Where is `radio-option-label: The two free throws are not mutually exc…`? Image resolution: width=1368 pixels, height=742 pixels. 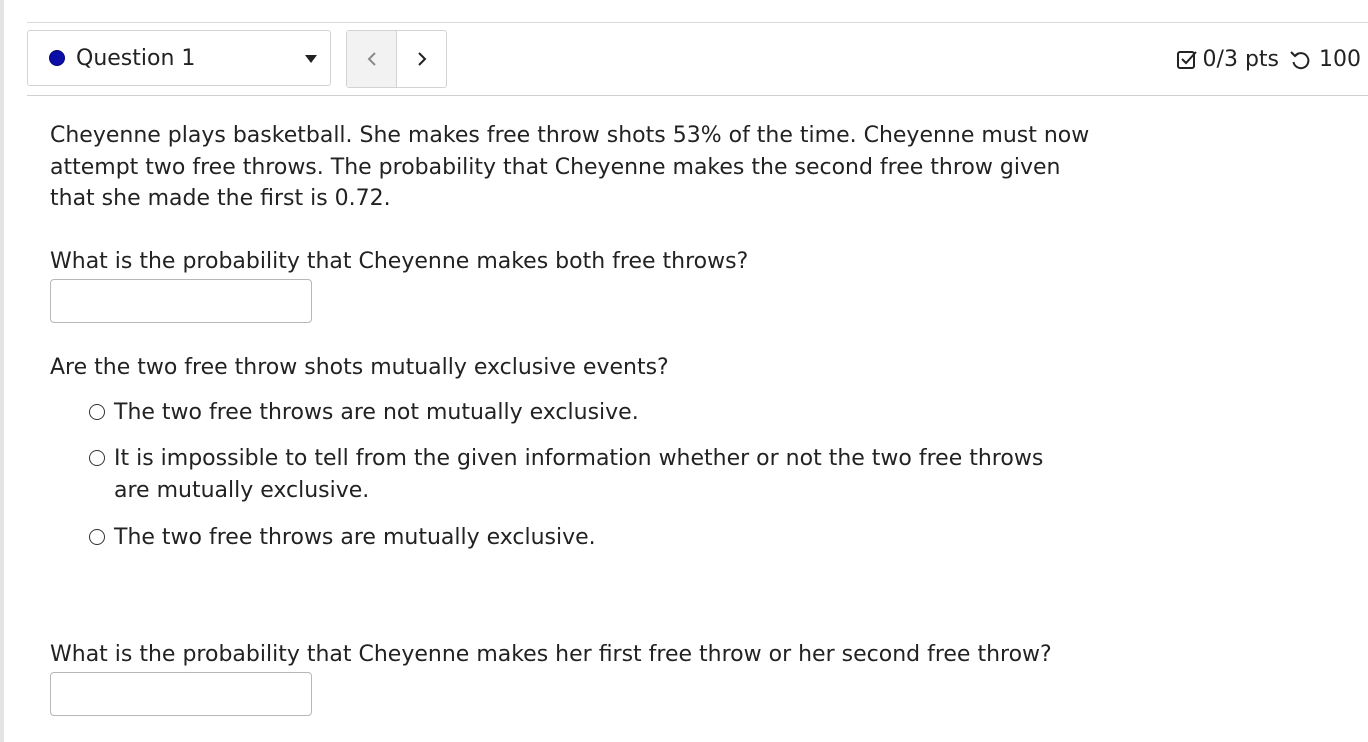
radio-option-label: The two free throws are not mutually exc… is located at coordinates (376, 412).